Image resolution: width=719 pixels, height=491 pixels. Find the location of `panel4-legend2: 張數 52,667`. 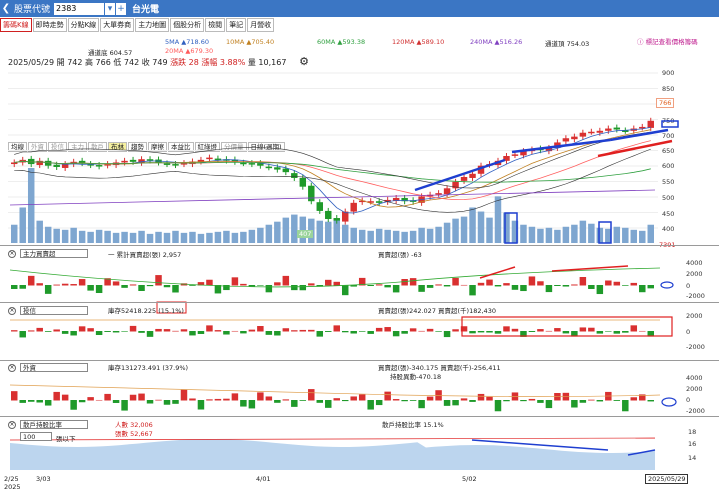

panel4-legend2: 張數 52,667 is located at coordinates (134, 434).